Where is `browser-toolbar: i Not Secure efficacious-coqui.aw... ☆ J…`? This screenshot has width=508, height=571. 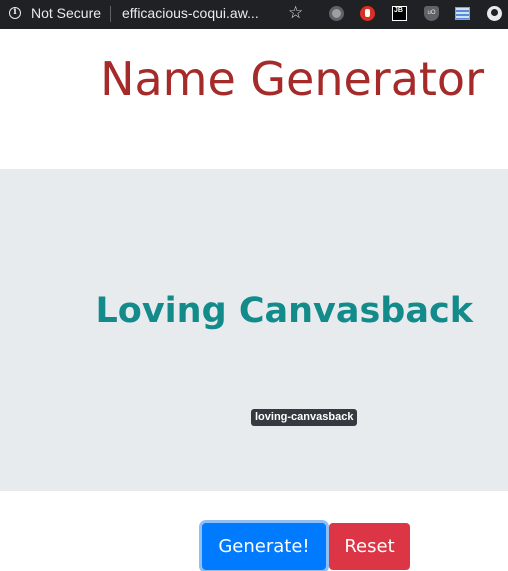
browser-toolbar: i Not Secure efficacious-coqui.aw... ☆ J… is located at coordinates (254, 14).